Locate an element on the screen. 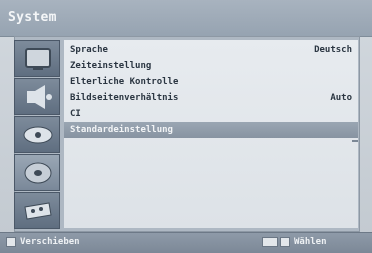 This screenshot has width=372, height=253. menu-row-label: Bildseitenverhältnis is located at coordinates (124, 98).